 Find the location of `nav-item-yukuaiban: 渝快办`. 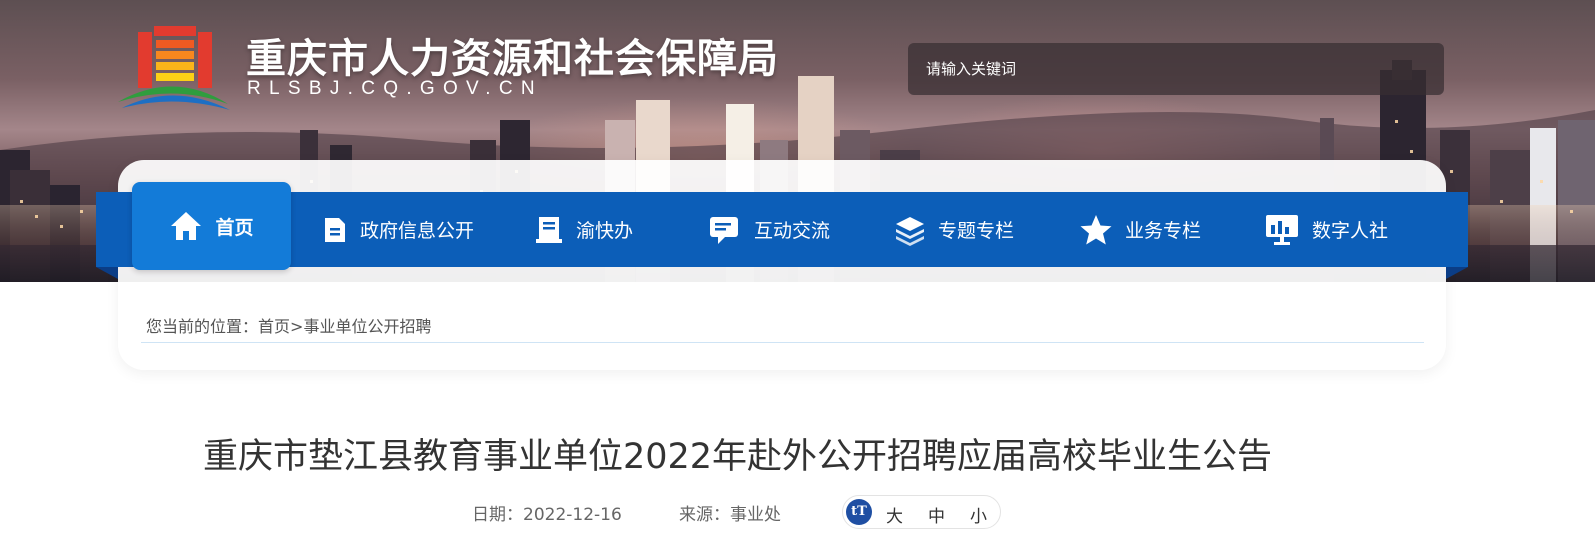

nav-item-yukuaiban: 渝快办 is located at coordinates (583, 229).